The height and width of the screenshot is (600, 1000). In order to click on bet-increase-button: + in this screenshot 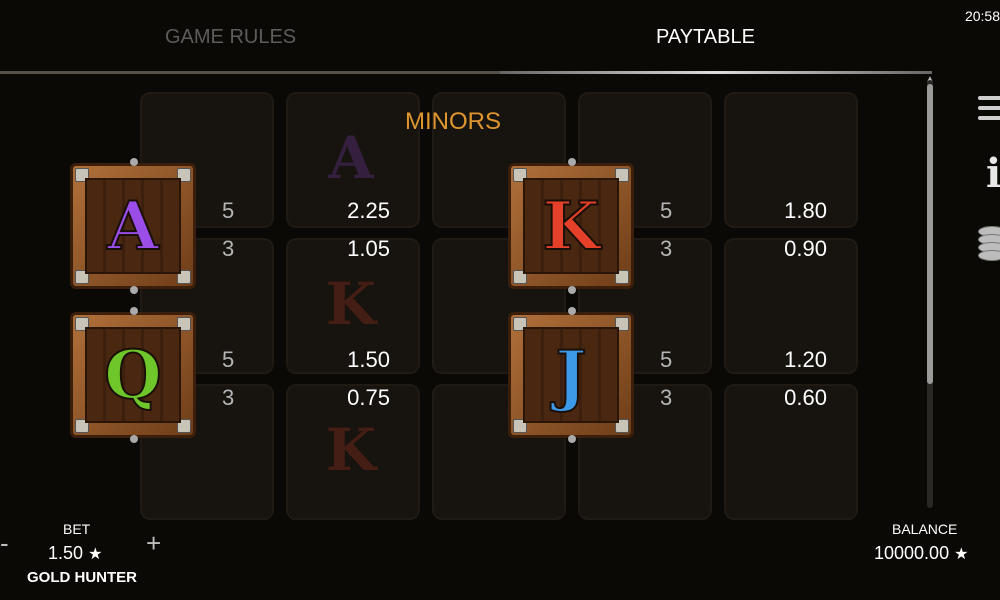, I will do `click(153, 543)`.